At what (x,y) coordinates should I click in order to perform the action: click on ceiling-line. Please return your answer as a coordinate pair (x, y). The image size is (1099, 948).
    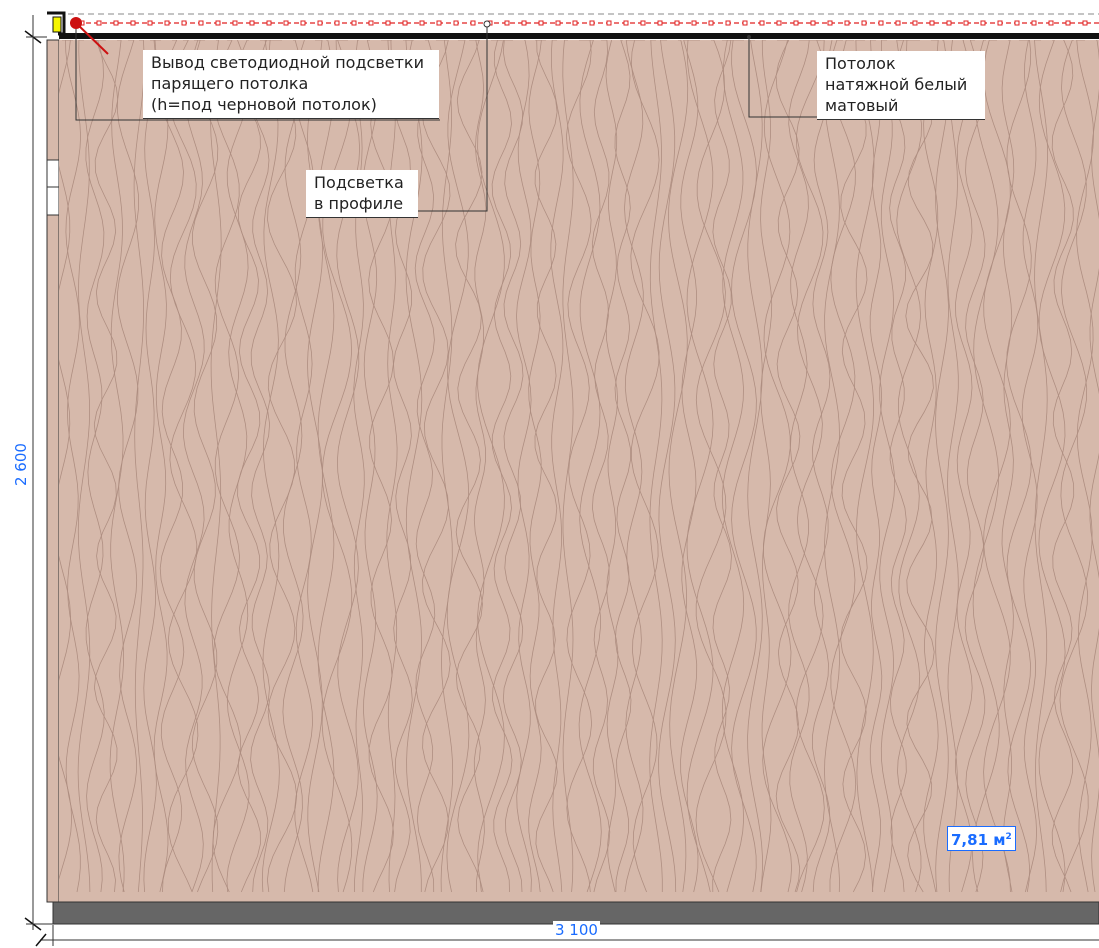
    Looking at the image, I should click on (579, 36).